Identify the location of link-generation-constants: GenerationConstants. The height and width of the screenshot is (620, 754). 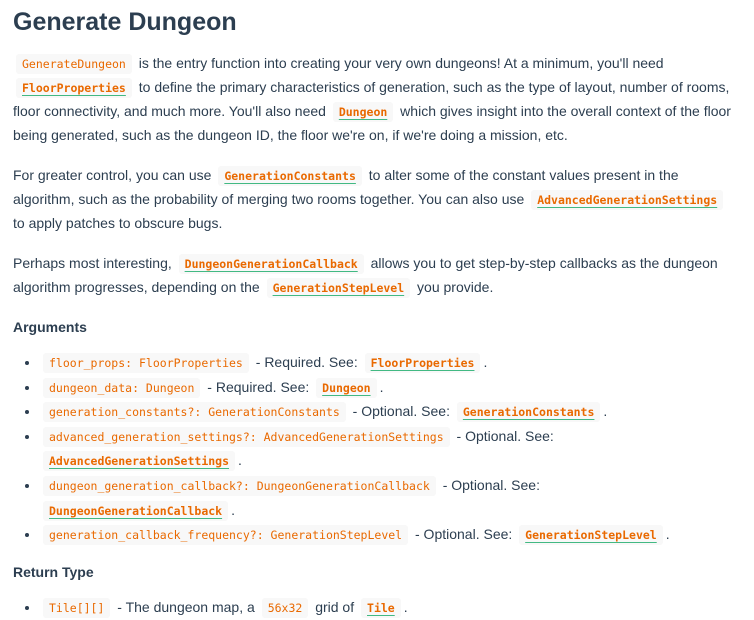
(290, 176).